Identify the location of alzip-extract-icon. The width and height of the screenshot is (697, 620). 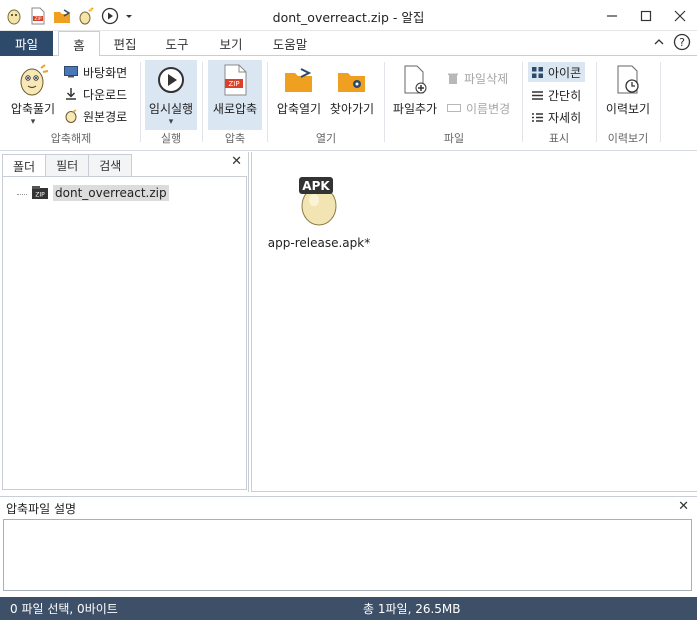
(33, 80).